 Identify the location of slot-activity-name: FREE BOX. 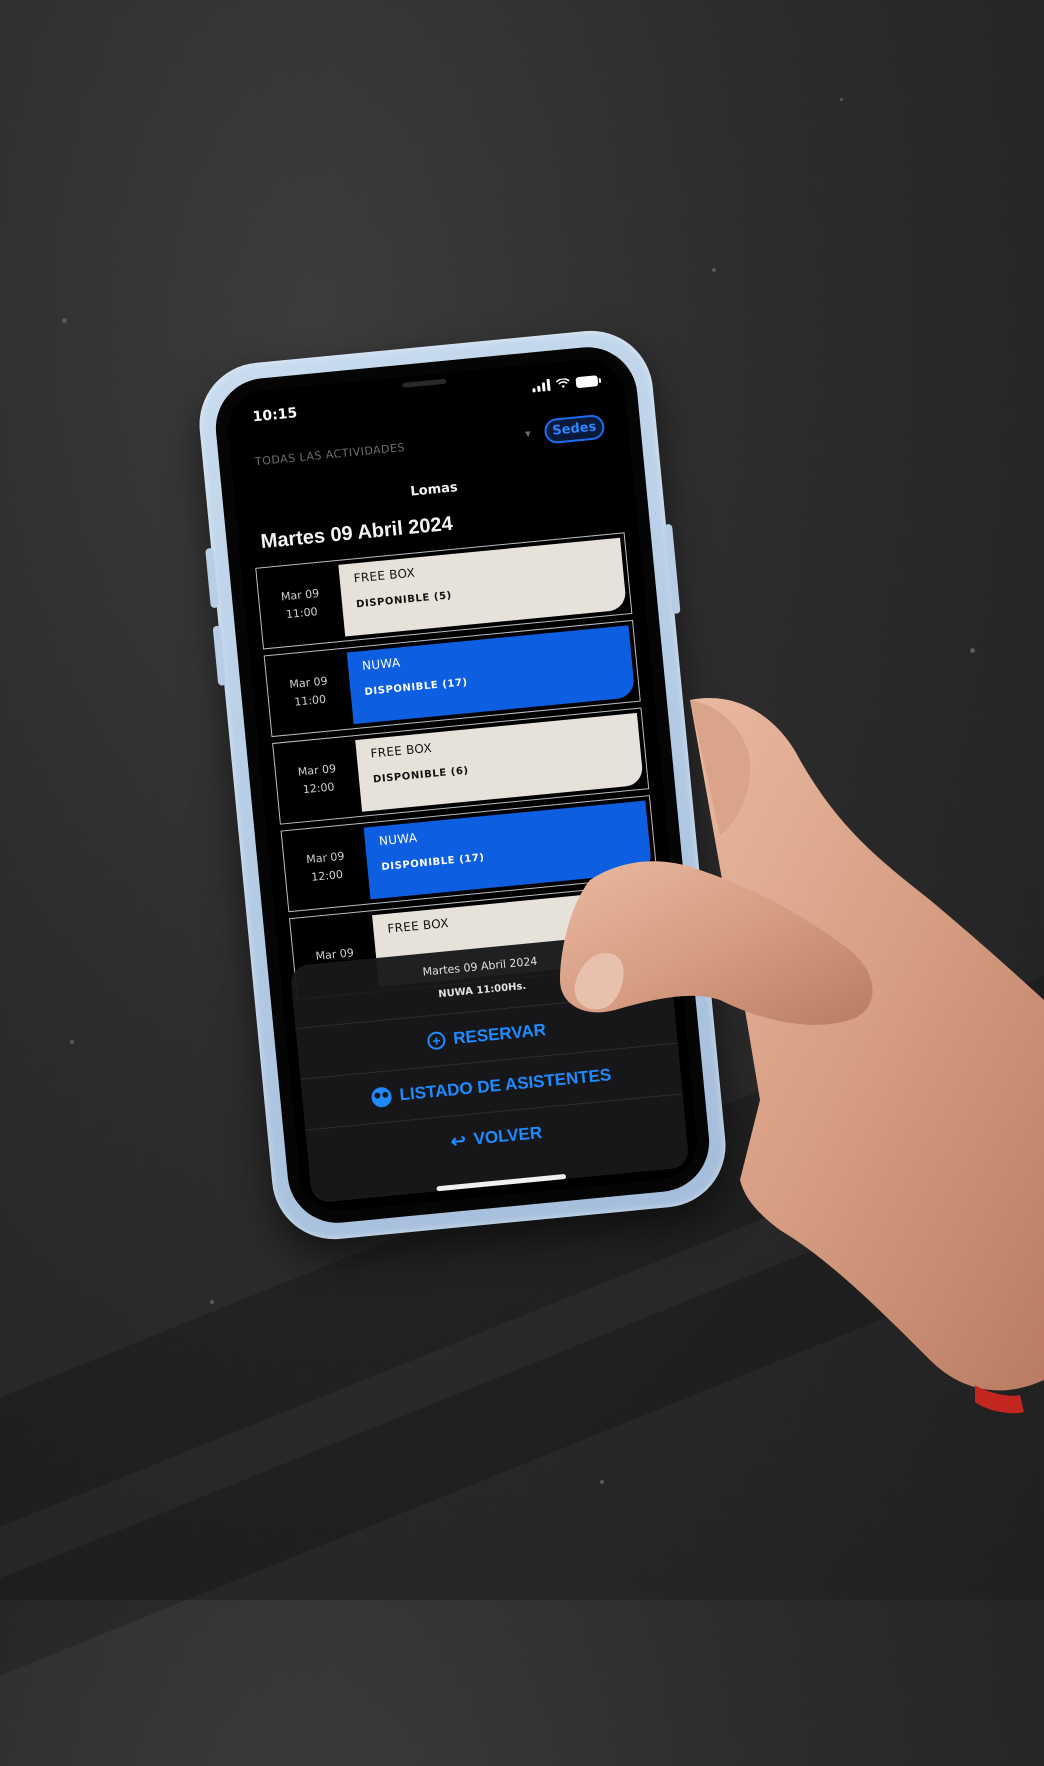
(418, 925).